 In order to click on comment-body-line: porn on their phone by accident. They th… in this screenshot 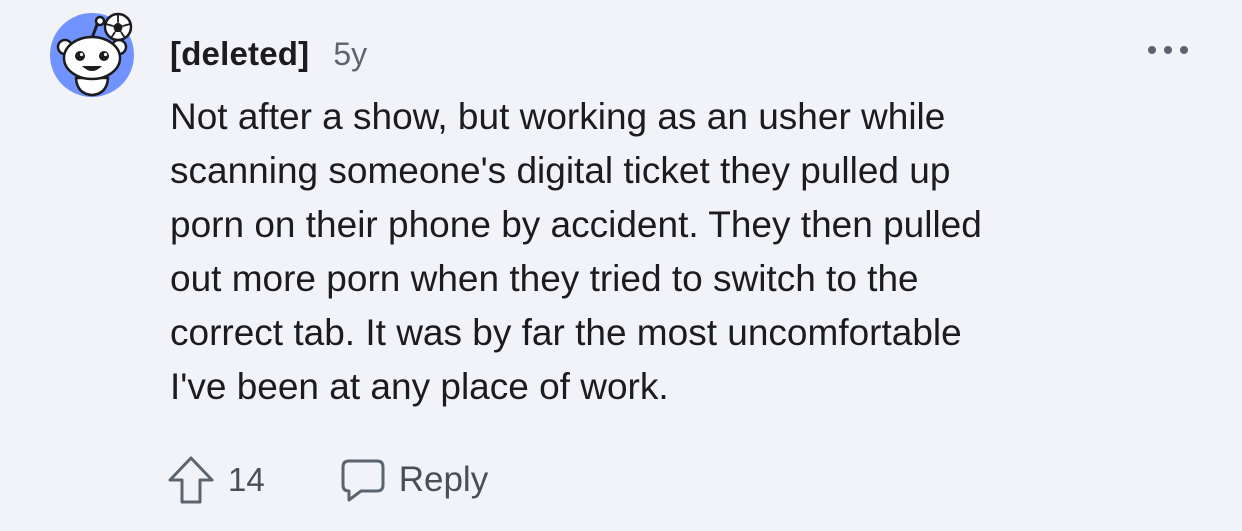, I will do `click(576, 224)`.